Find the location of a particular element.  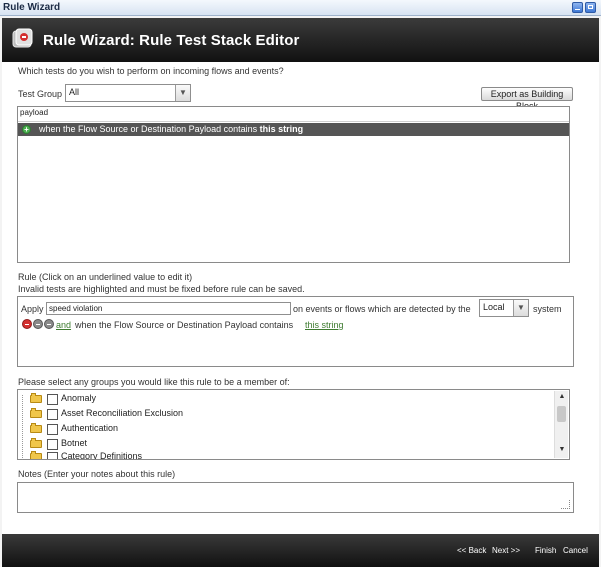

notes-heading: Notes (Enter your notes about this rule) is located at coordinates (97, 474).